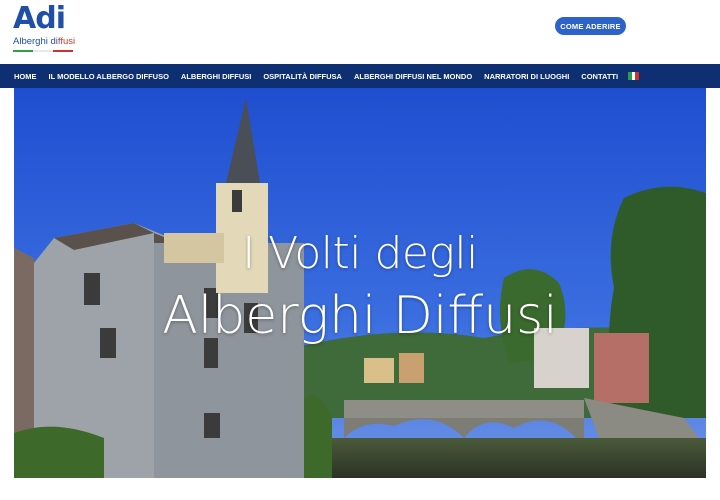  Describe the element at coordinates (360, 253) in the screenshot. I see `hero-title-line1: I Volti degli` at that location.